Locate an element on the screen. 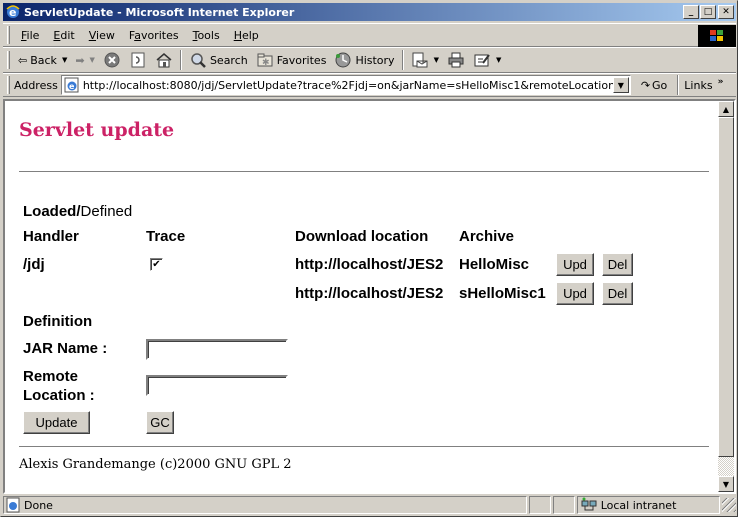  forward-dropdown-icon: ▼ is located at coordinates (92, 60).